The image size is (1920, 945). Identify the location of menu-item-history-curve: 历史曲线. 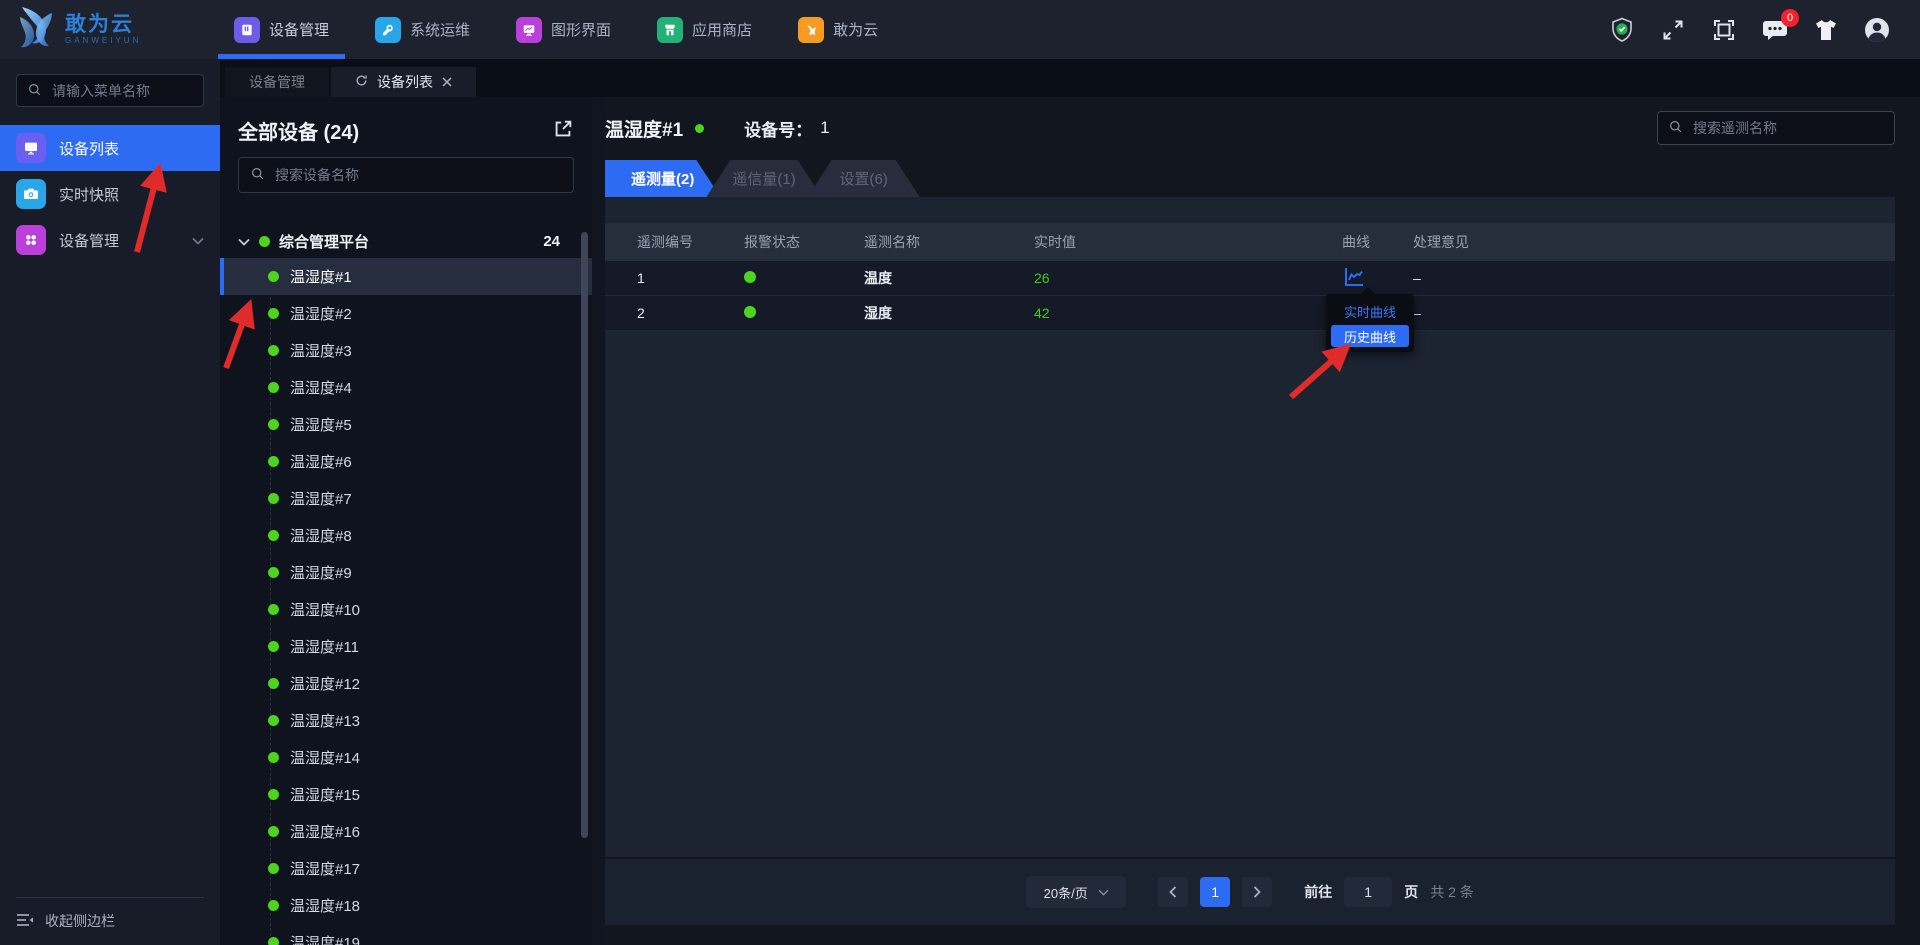
(1370, 336).